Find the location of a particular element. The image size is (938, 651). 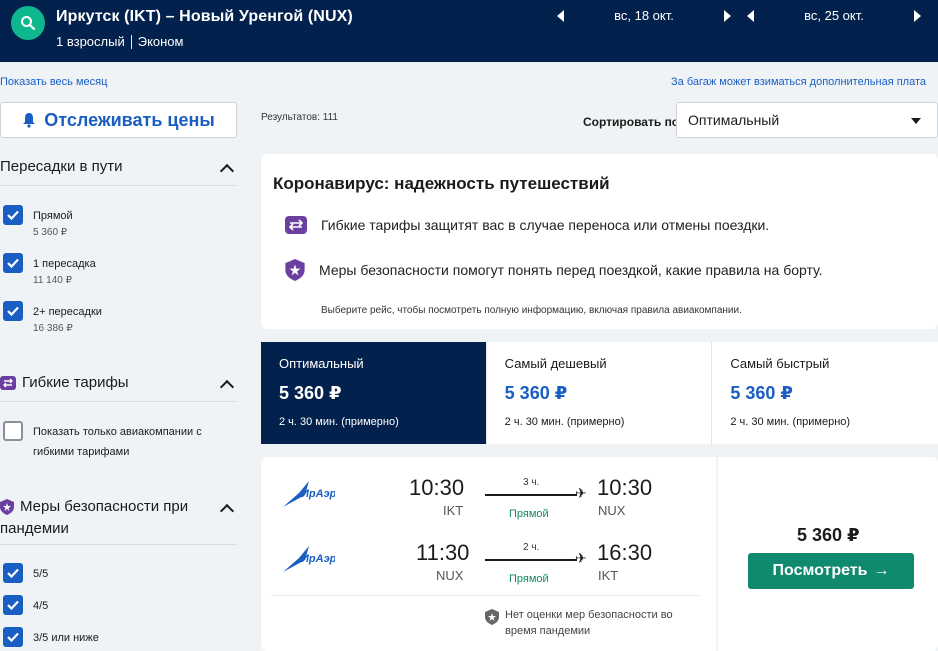

depart-date-nav: вс, 18 окт. is located at coordinates (644, 15).